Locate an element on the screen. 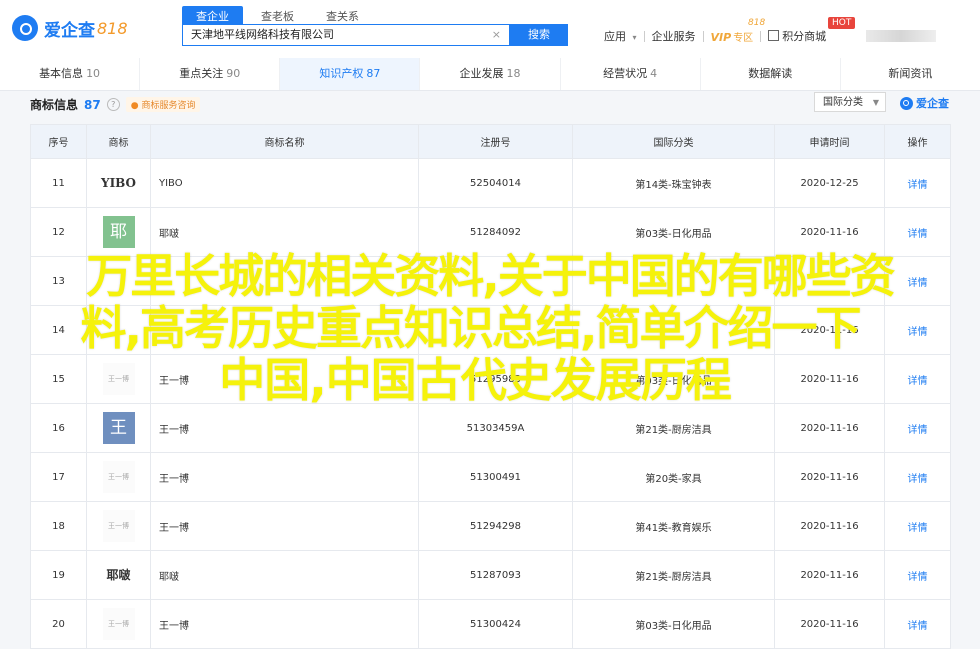 This screenshot has height=649, width=980. flame-icon: ● is located at coordinates (134, 106).